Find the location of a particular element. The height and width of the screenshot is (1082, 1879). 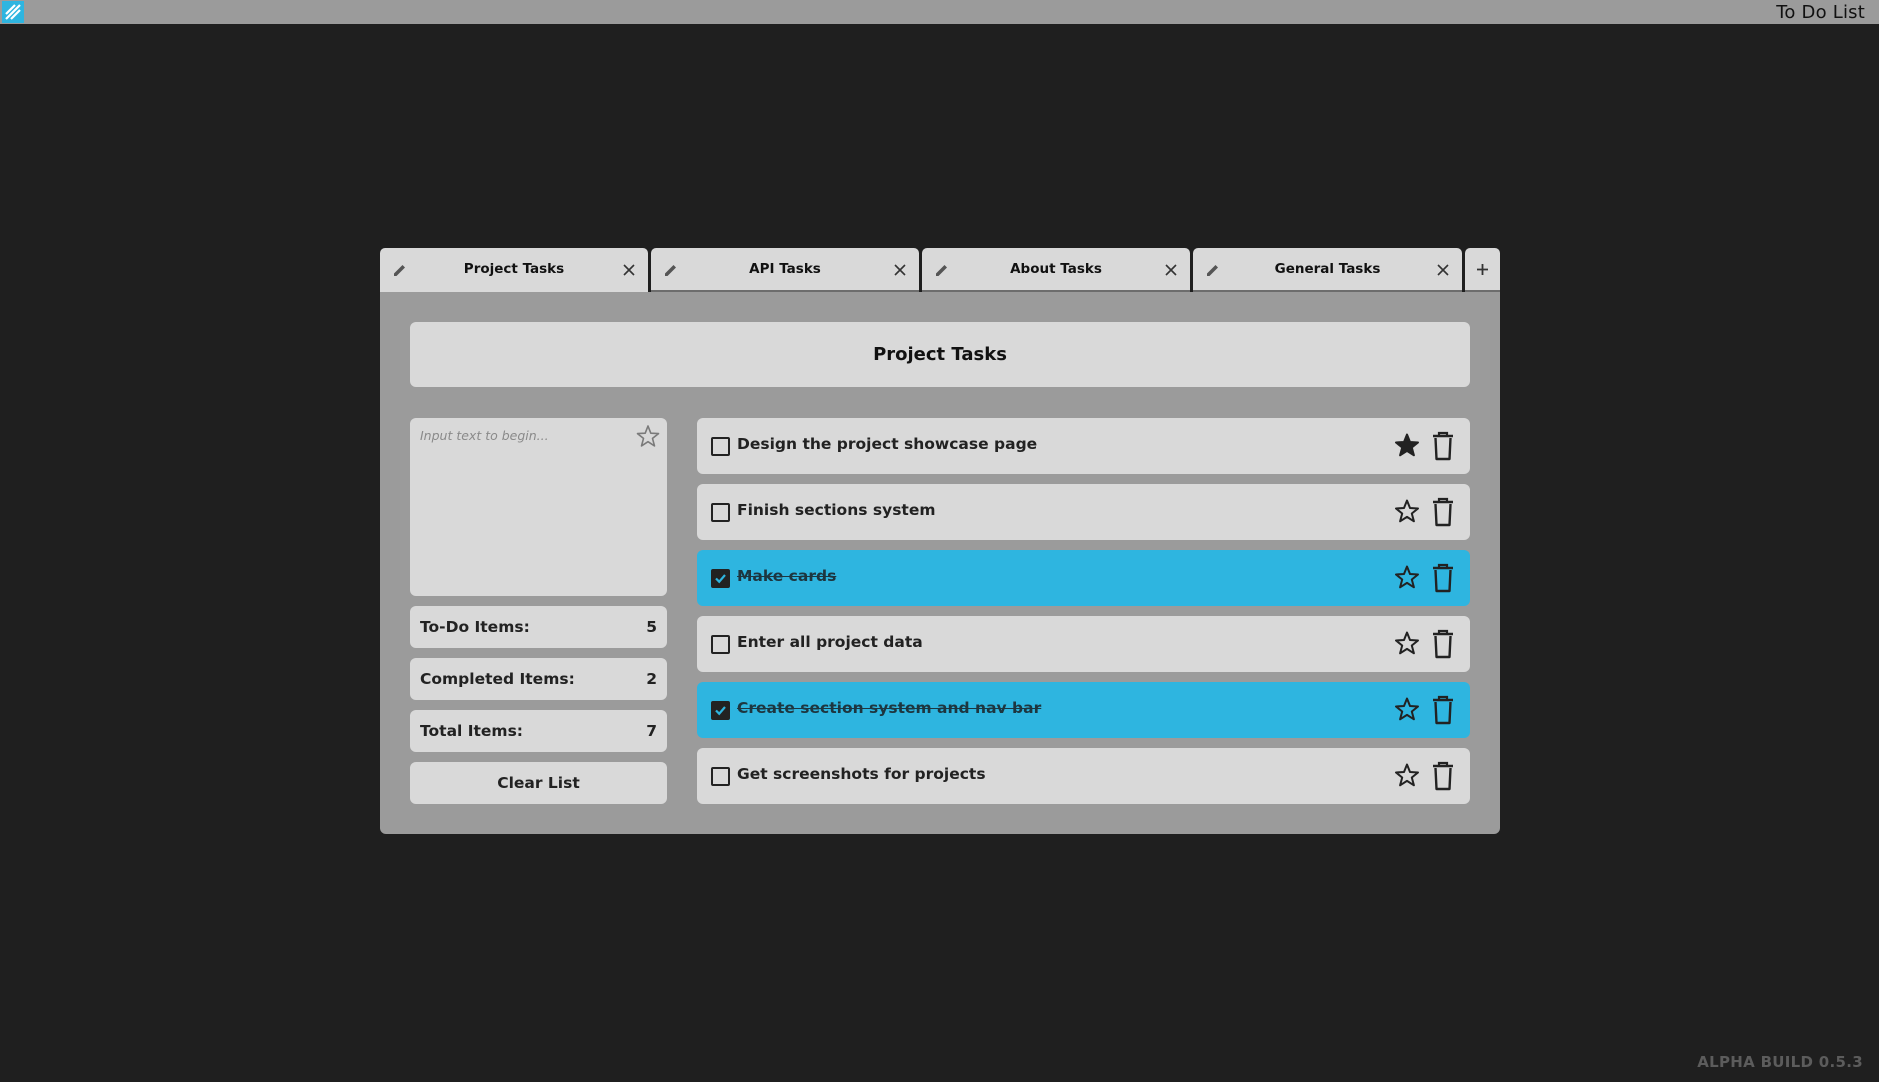

task-label: Create section system and nav bar is located at coordinates (889, 708).